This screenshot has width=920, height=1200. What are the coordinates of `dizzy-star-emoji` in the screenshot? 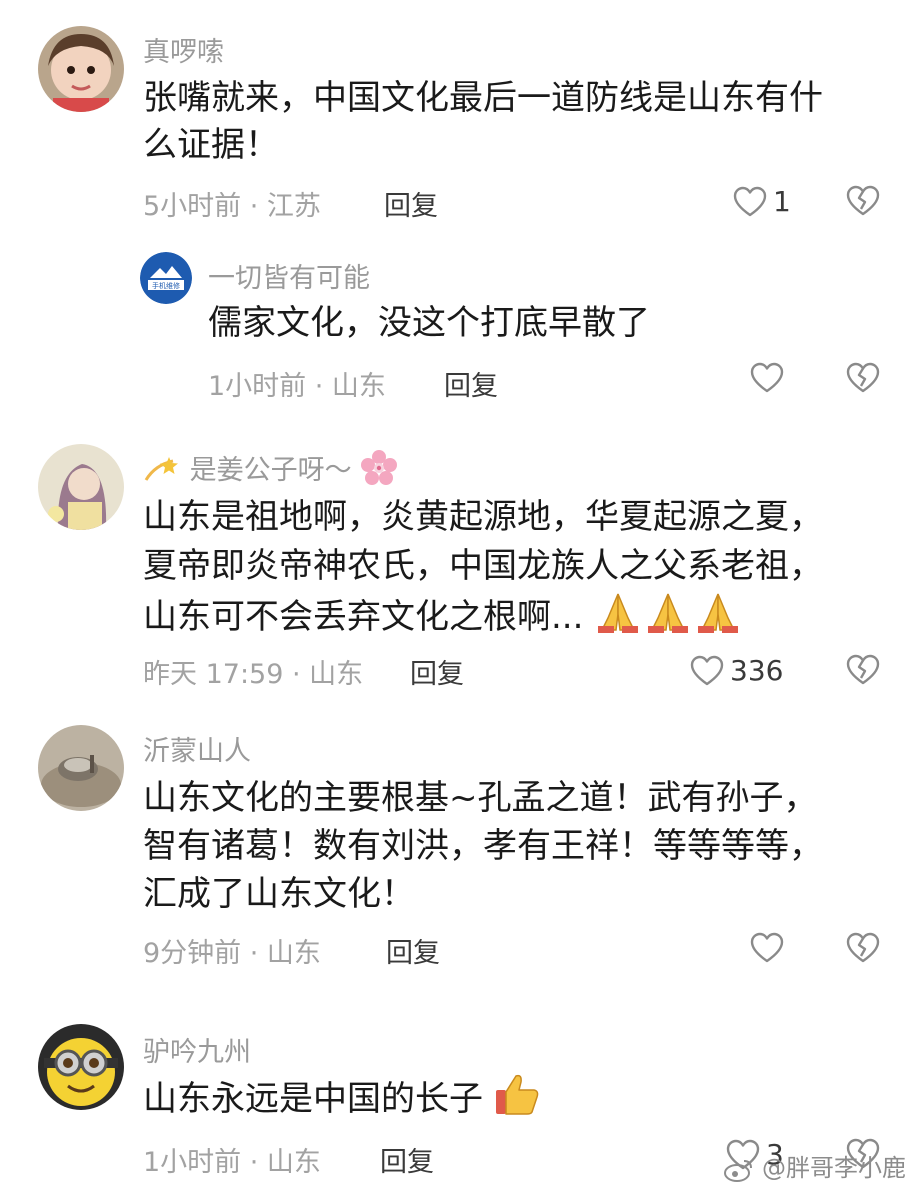 It's located at (162, 473).